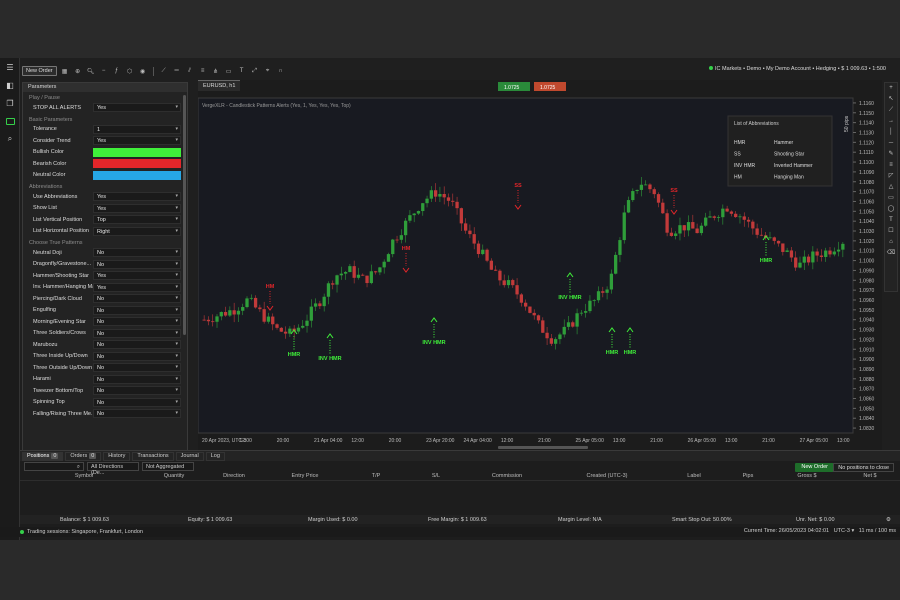 The width and height of the screenshot is (900, 600). What do you see at coordinates (10, 67) in the screenshot?
I see `menu-icon: ☰` at bounding box center [10, 67].